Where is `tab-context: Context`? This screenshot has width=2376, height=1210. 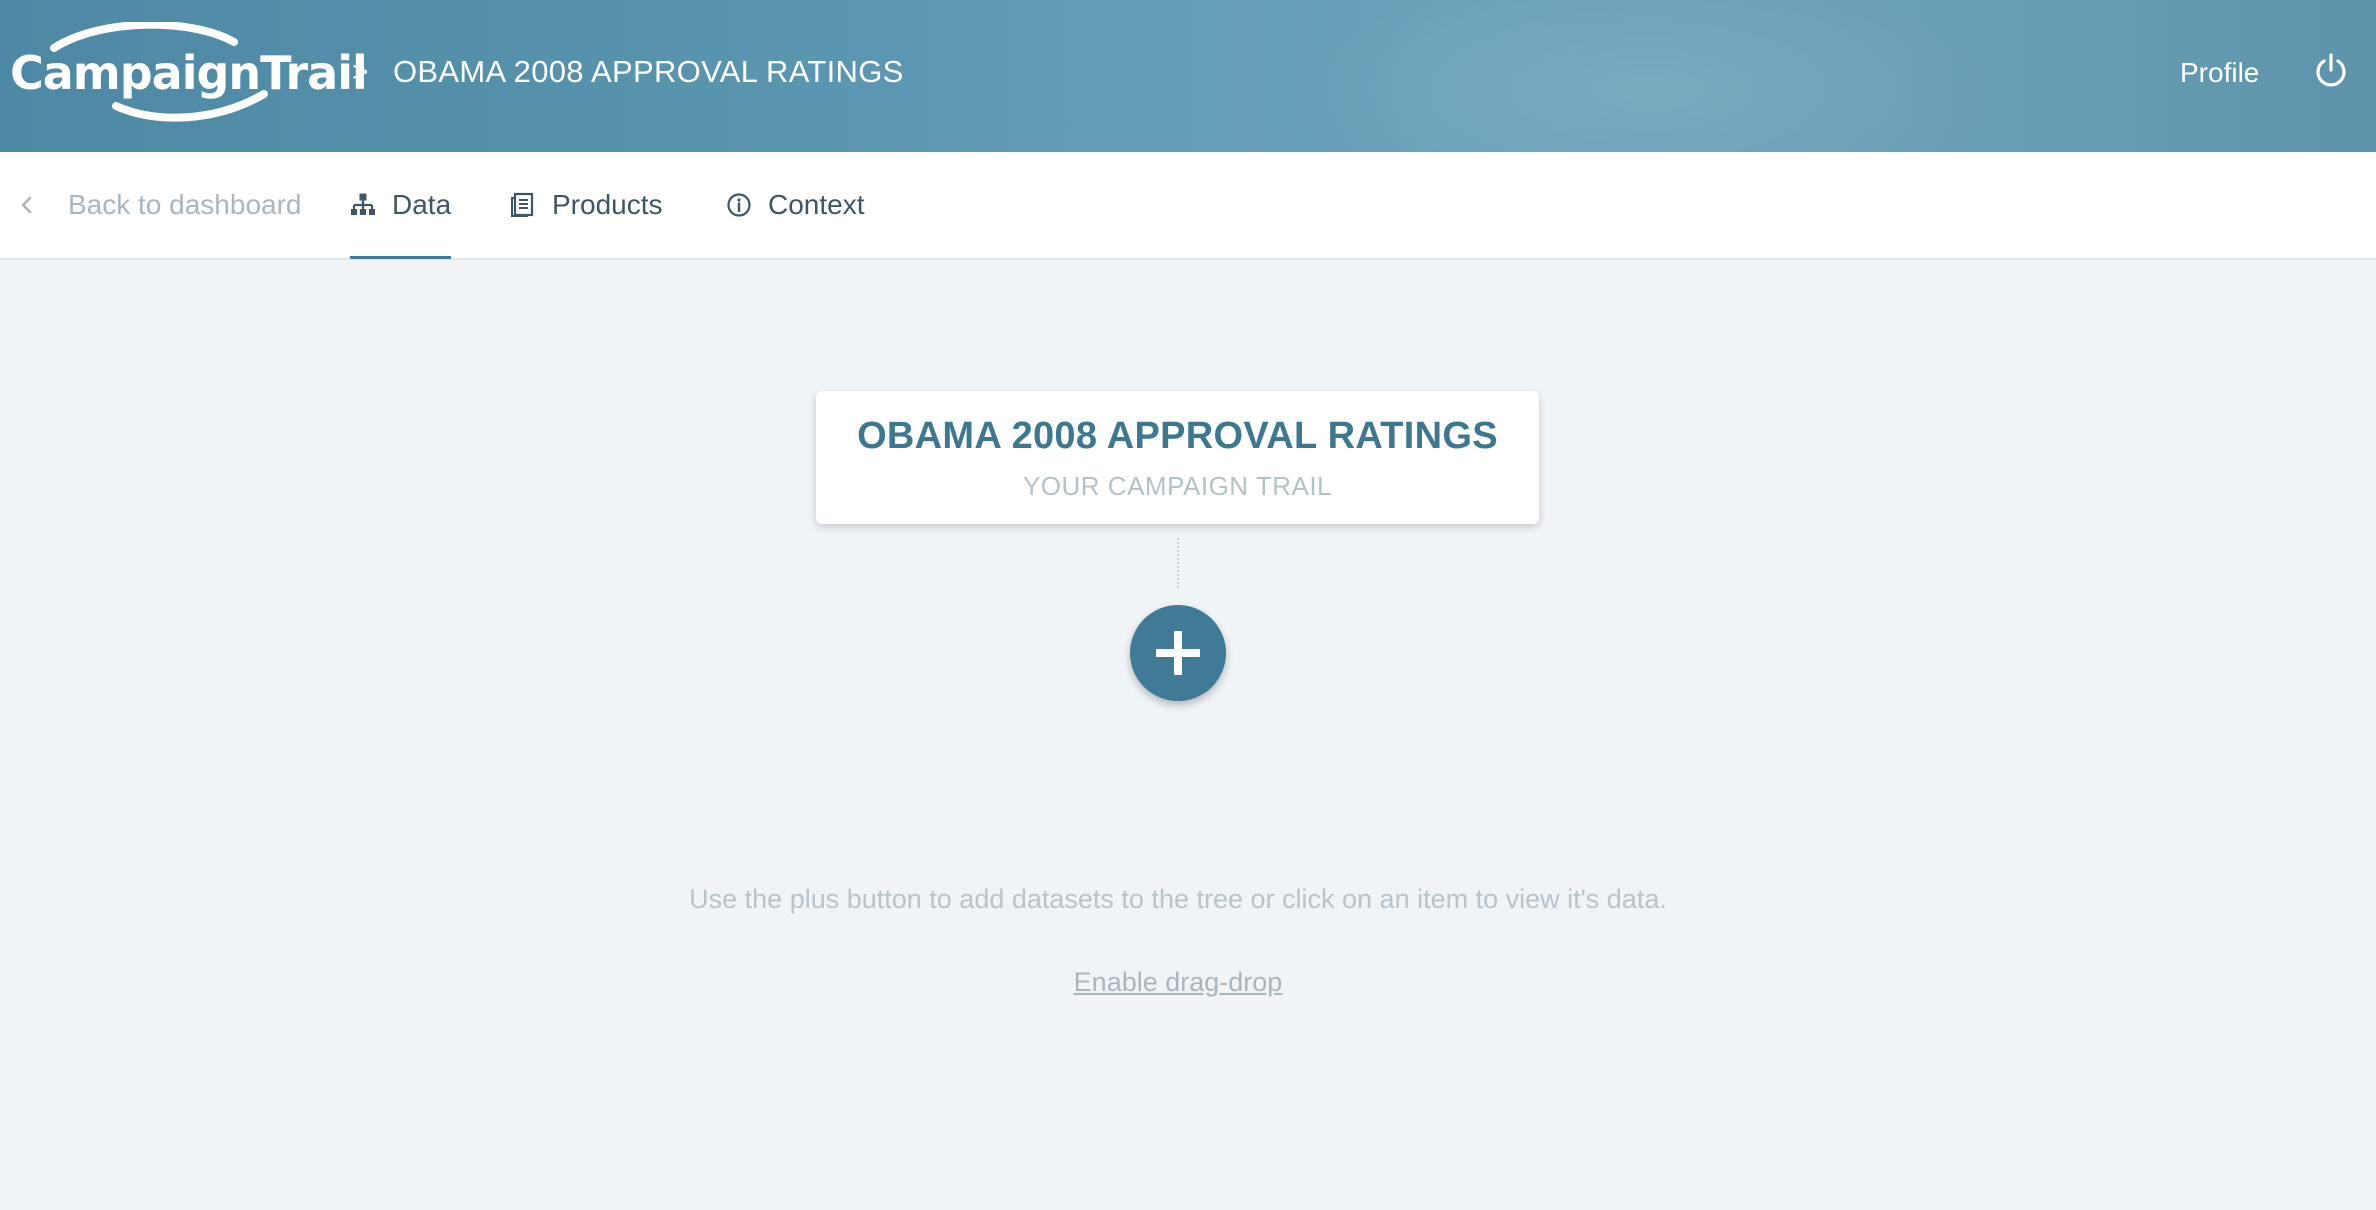
tab-context: Context is located at coordinates (795, 205).